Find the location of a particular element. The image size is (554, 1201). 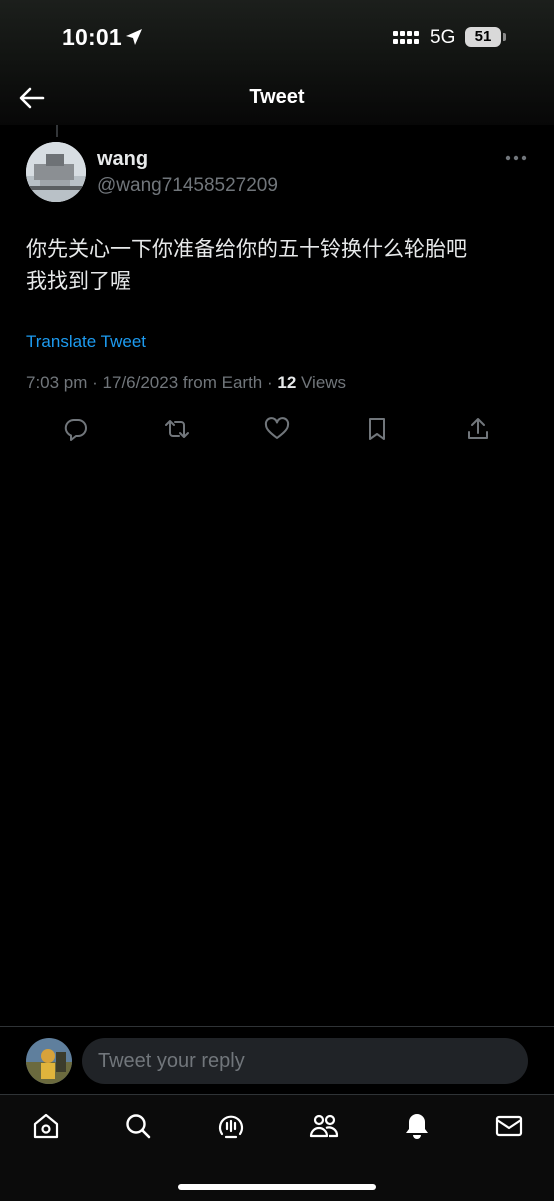

reply-button is located at coordinates (76, 429).